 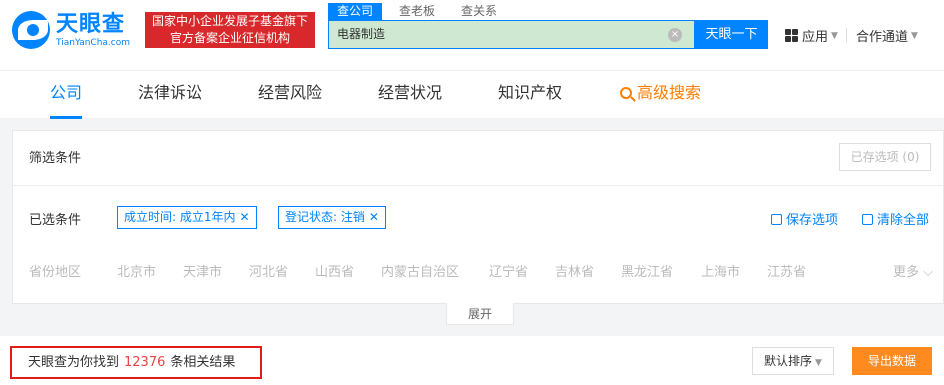 I want to click on logo: 天眼查 TianYanCha.com, so click(x=71, y=30).